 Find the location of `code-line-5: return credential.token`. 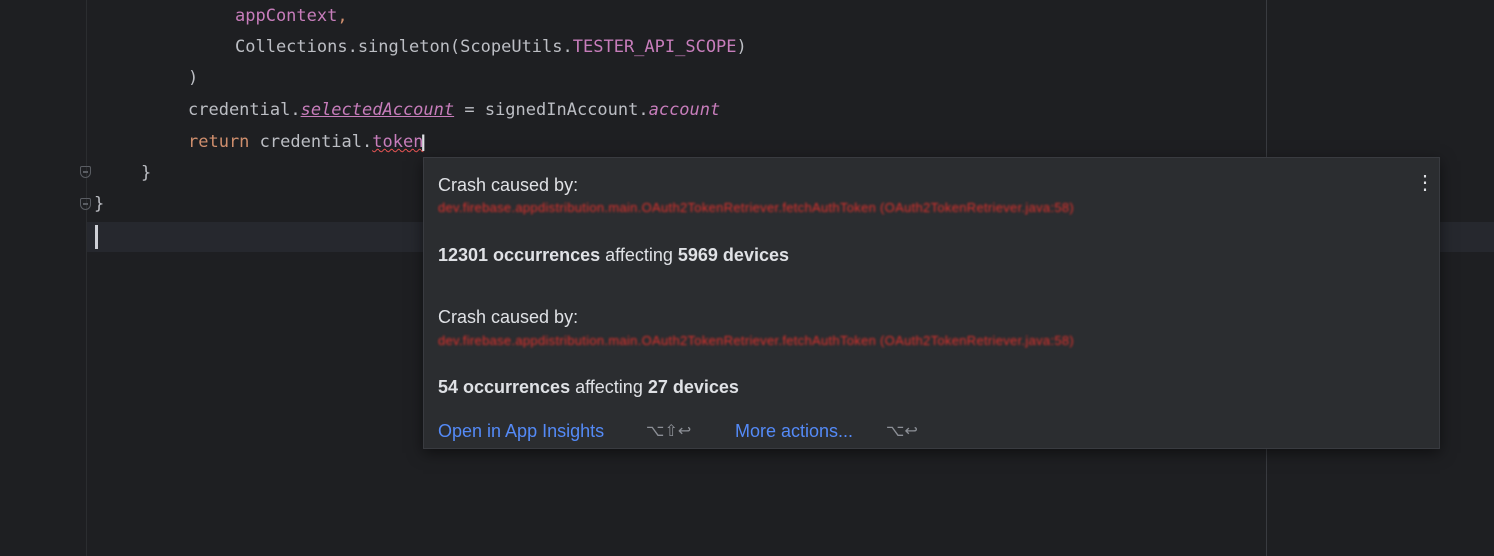

code-line-5: return credential.token is located at coordinates (305, 142).